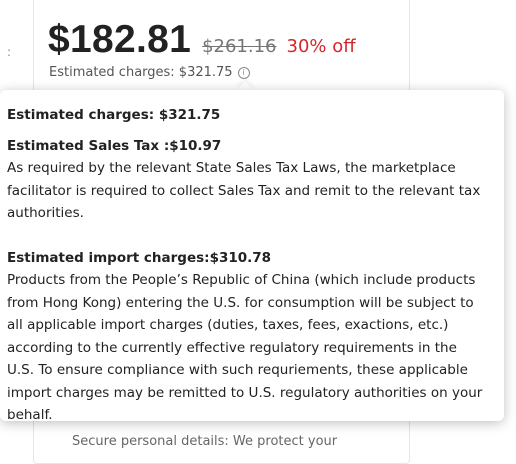 Image resolution: width=516 pixels, height=464 pixels. I want to click on discount-badge: 30% off, so click(321, 46).